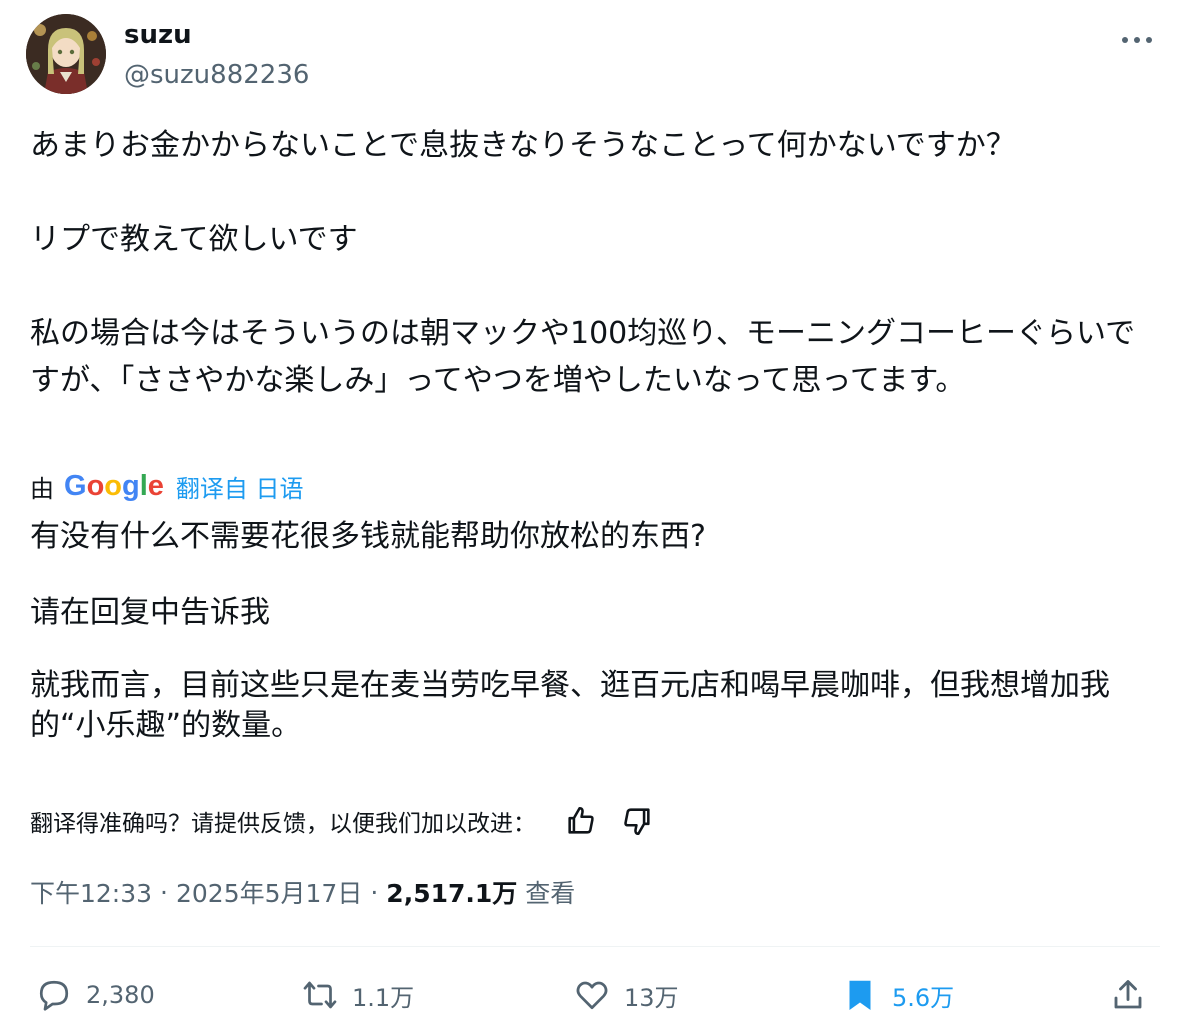 This screenshot has height=1036, width=1190. I want to click on google-logo: Google, so click(114, 485).